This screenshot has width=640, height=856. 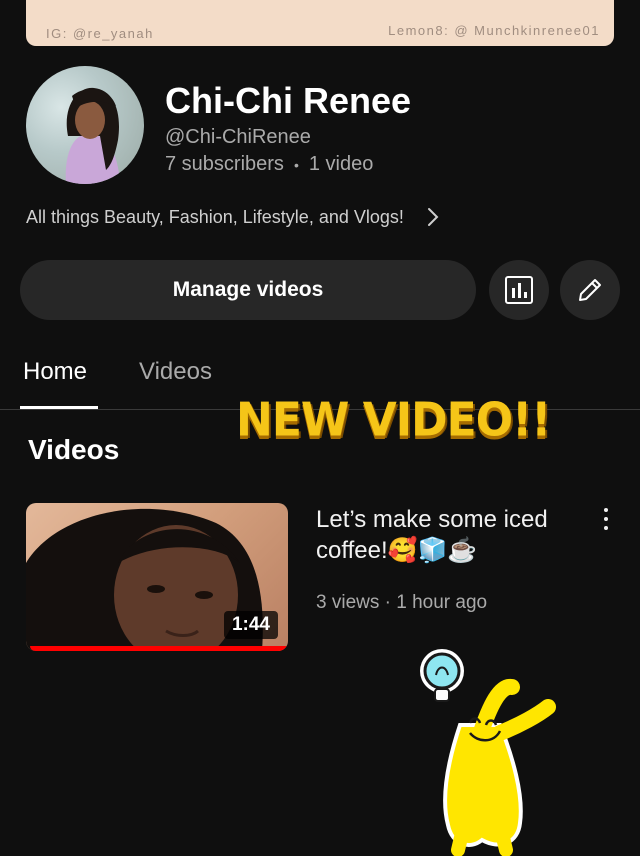 What do you see at coordinates (494, 30) in the screenshot?
I see `banner-lemon8-text: Lemon8: @ Munchkinrenee01` at bounding box center [494, 30].